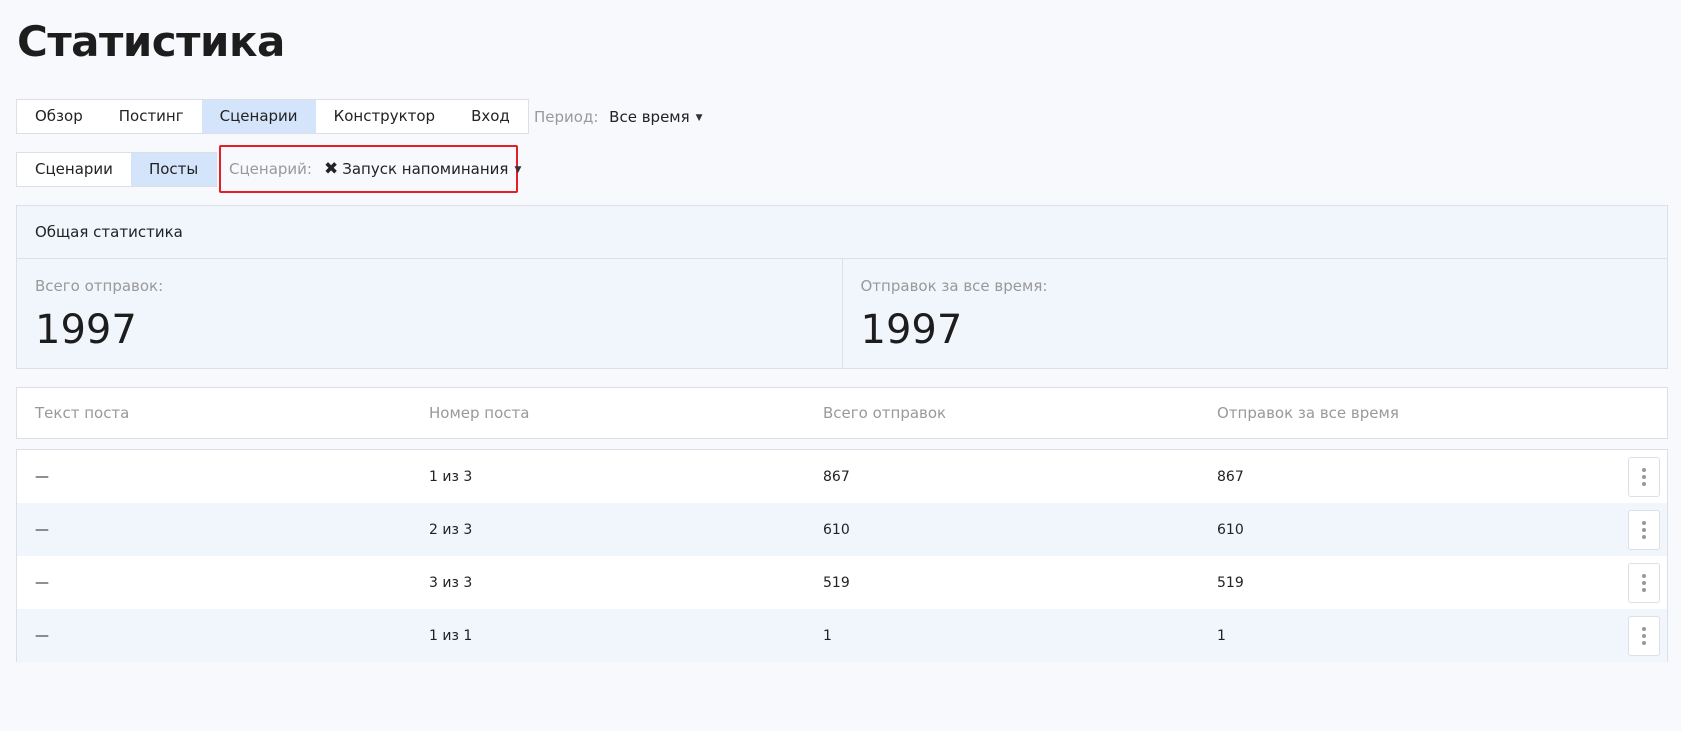 The width and height of the screenshot is (1681, 731). Describe the element at coordinates (451, 582) in the screenshot. I see `cell-number: 3 из 3` at that location.